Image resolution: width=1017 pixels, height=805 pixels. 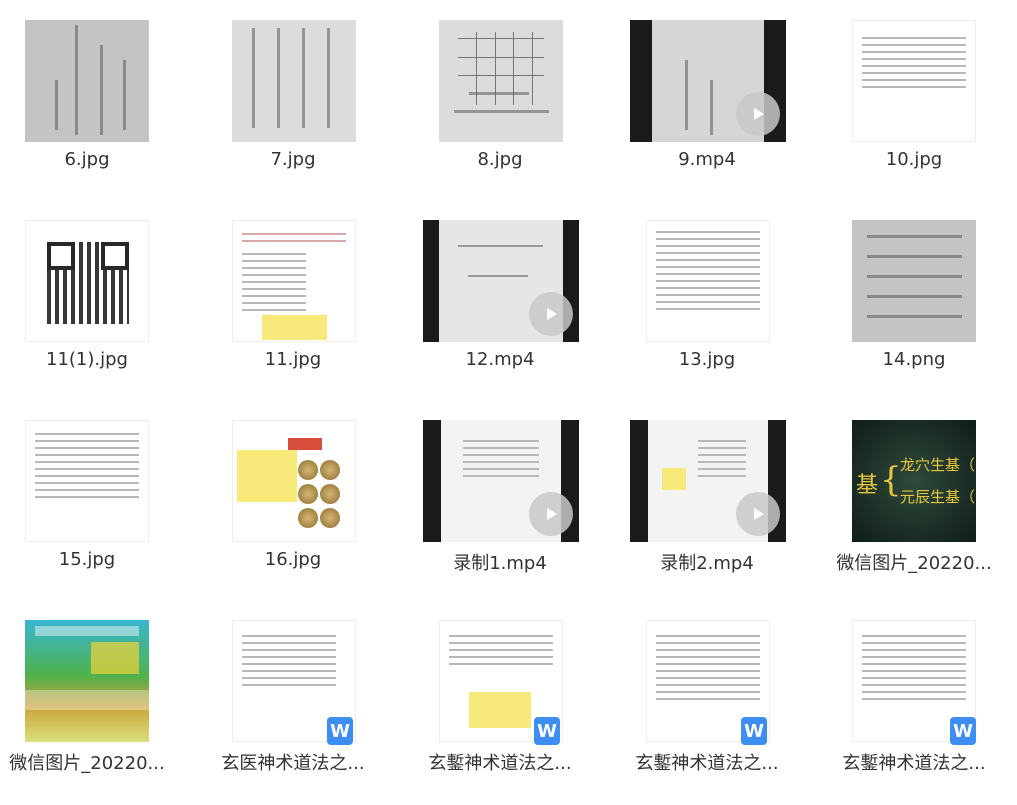 I want to click on file-tile: 8.jpg, so click(x=500, y=110).